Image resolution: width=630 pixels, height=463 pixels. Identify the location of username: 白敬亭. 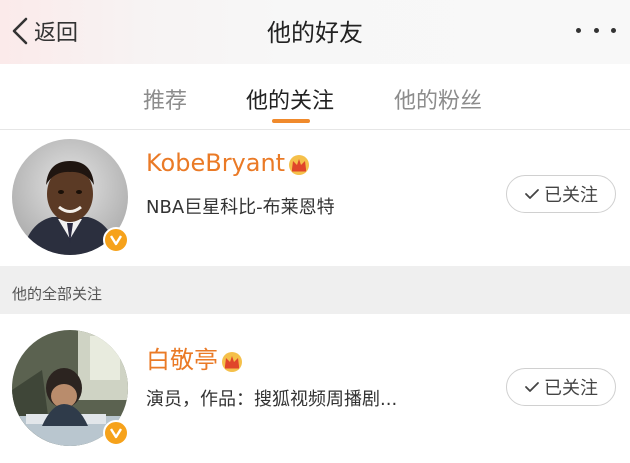
(195, 357).